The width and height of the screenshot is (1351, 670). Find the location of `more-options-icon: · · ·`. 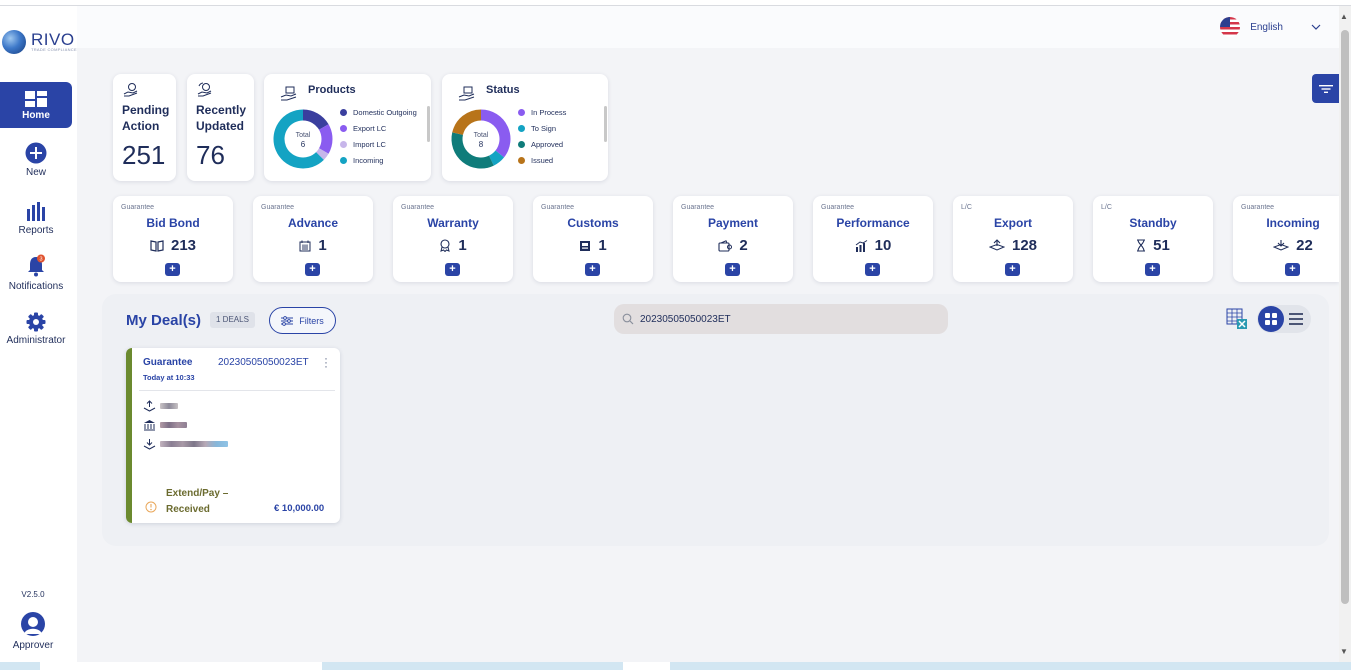

more-options-icon: · · · is located at coordinates (326, 362).